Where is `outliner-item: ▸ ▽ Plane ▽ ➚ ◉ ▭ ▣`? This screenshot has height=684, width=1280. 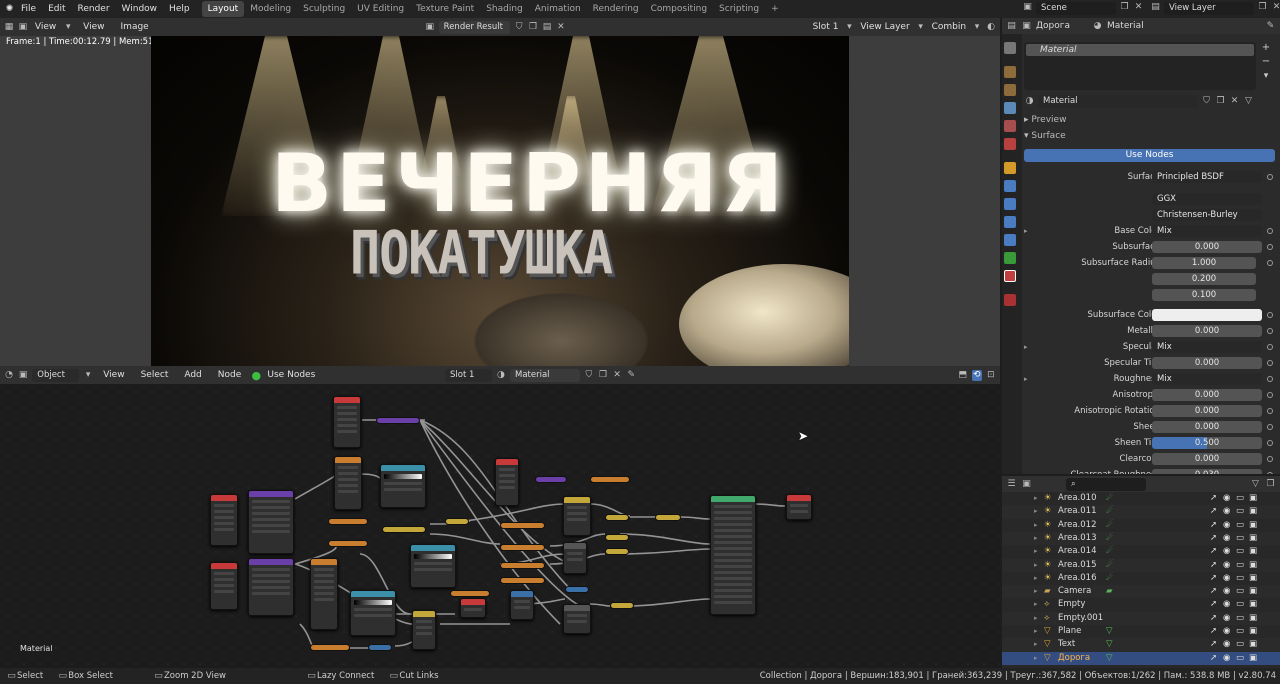 outliner-item: ▸ ▽ Plane ▽ ➚ ◉ ▭ ▣ is located at coordinates (1141, 632).